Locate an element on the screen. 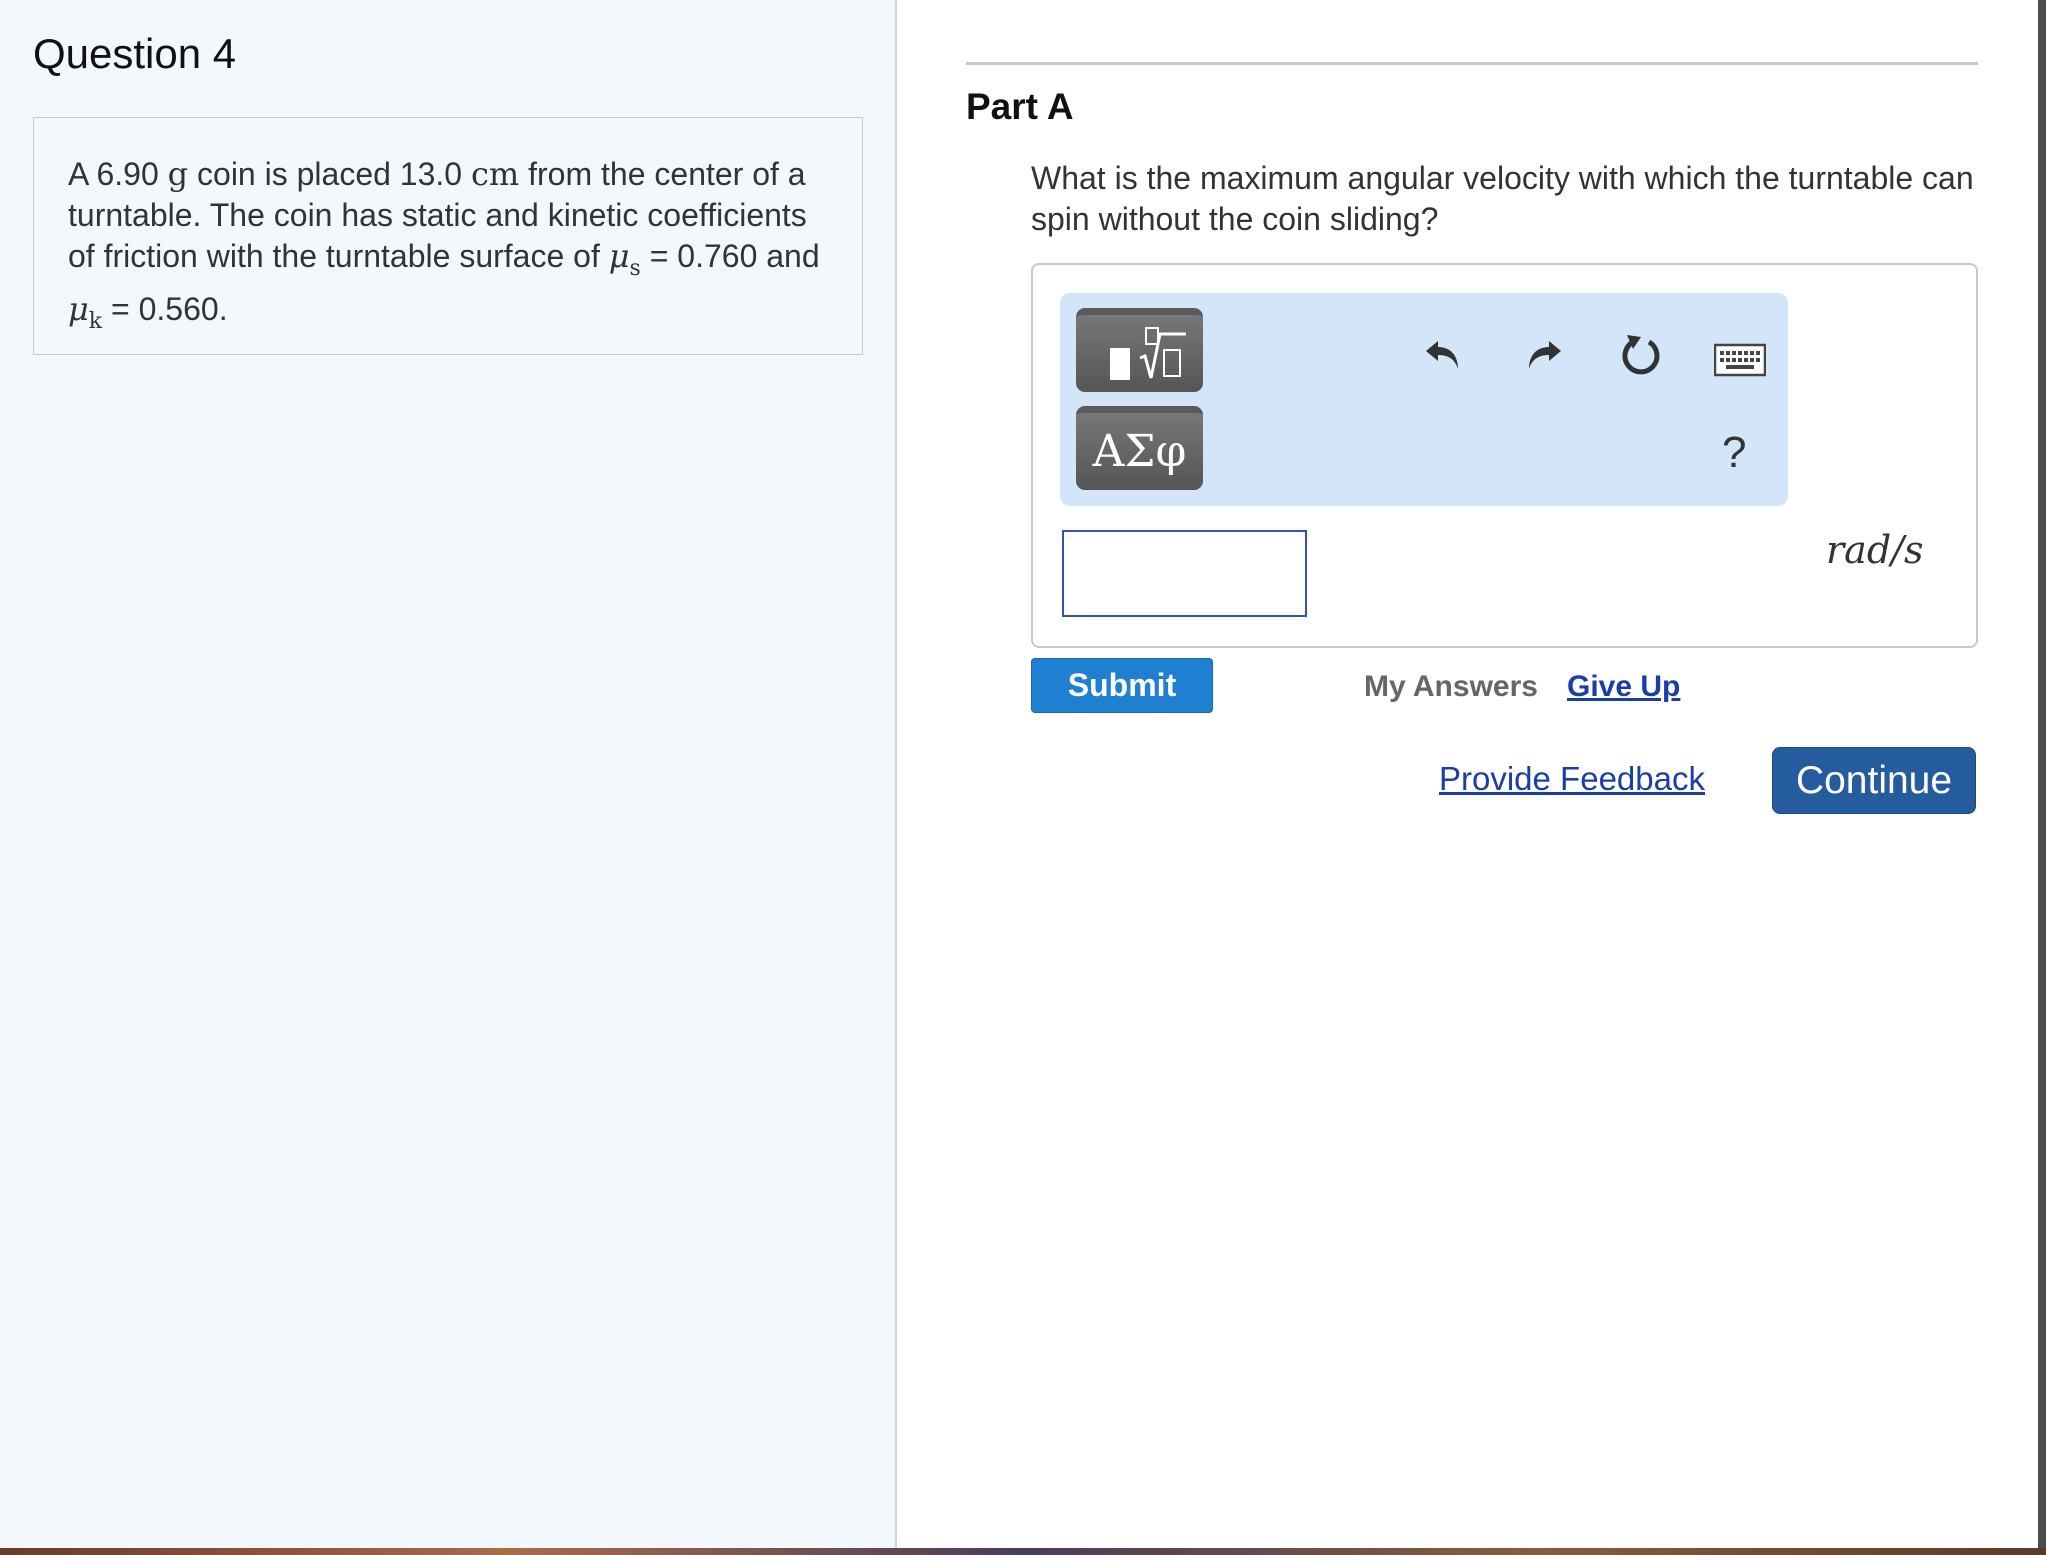 The width and height of the screenshot is (2046, 1555). greek-symbols-label: ΑΣφ is located at coordinates (1139, 451).